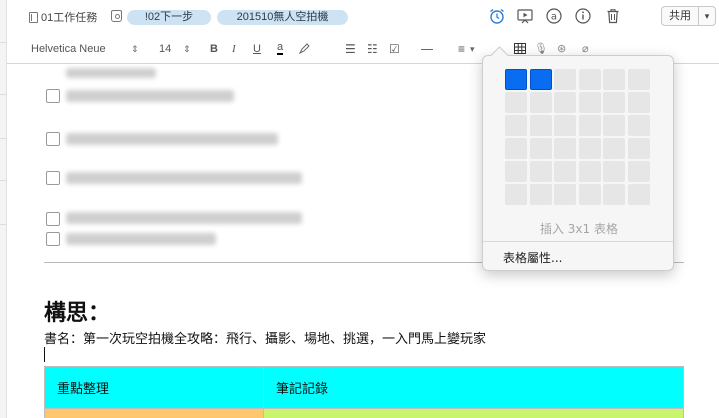 The image size is (719, 418). What do you see at coordinates (583, 16) in the screenshot?
I see `info-icon` at bounding box center [583, 16].